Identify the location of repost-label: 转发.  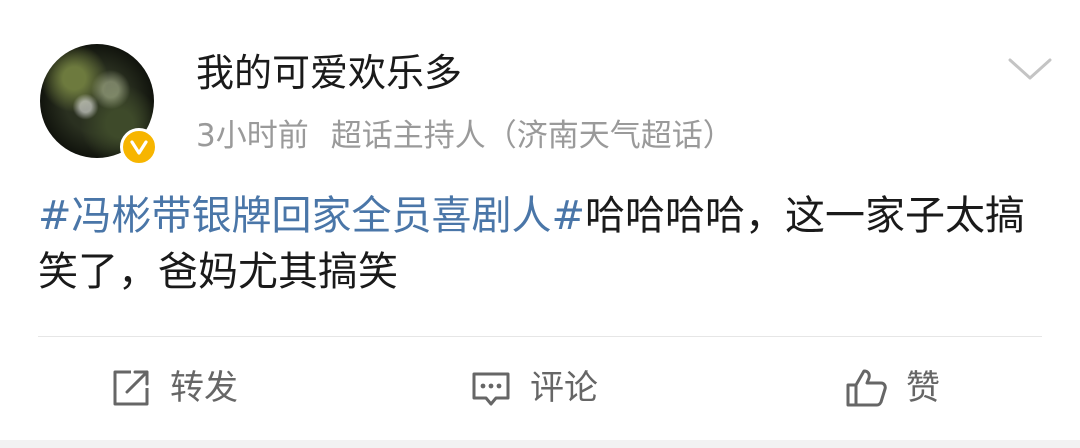
(204, 388).